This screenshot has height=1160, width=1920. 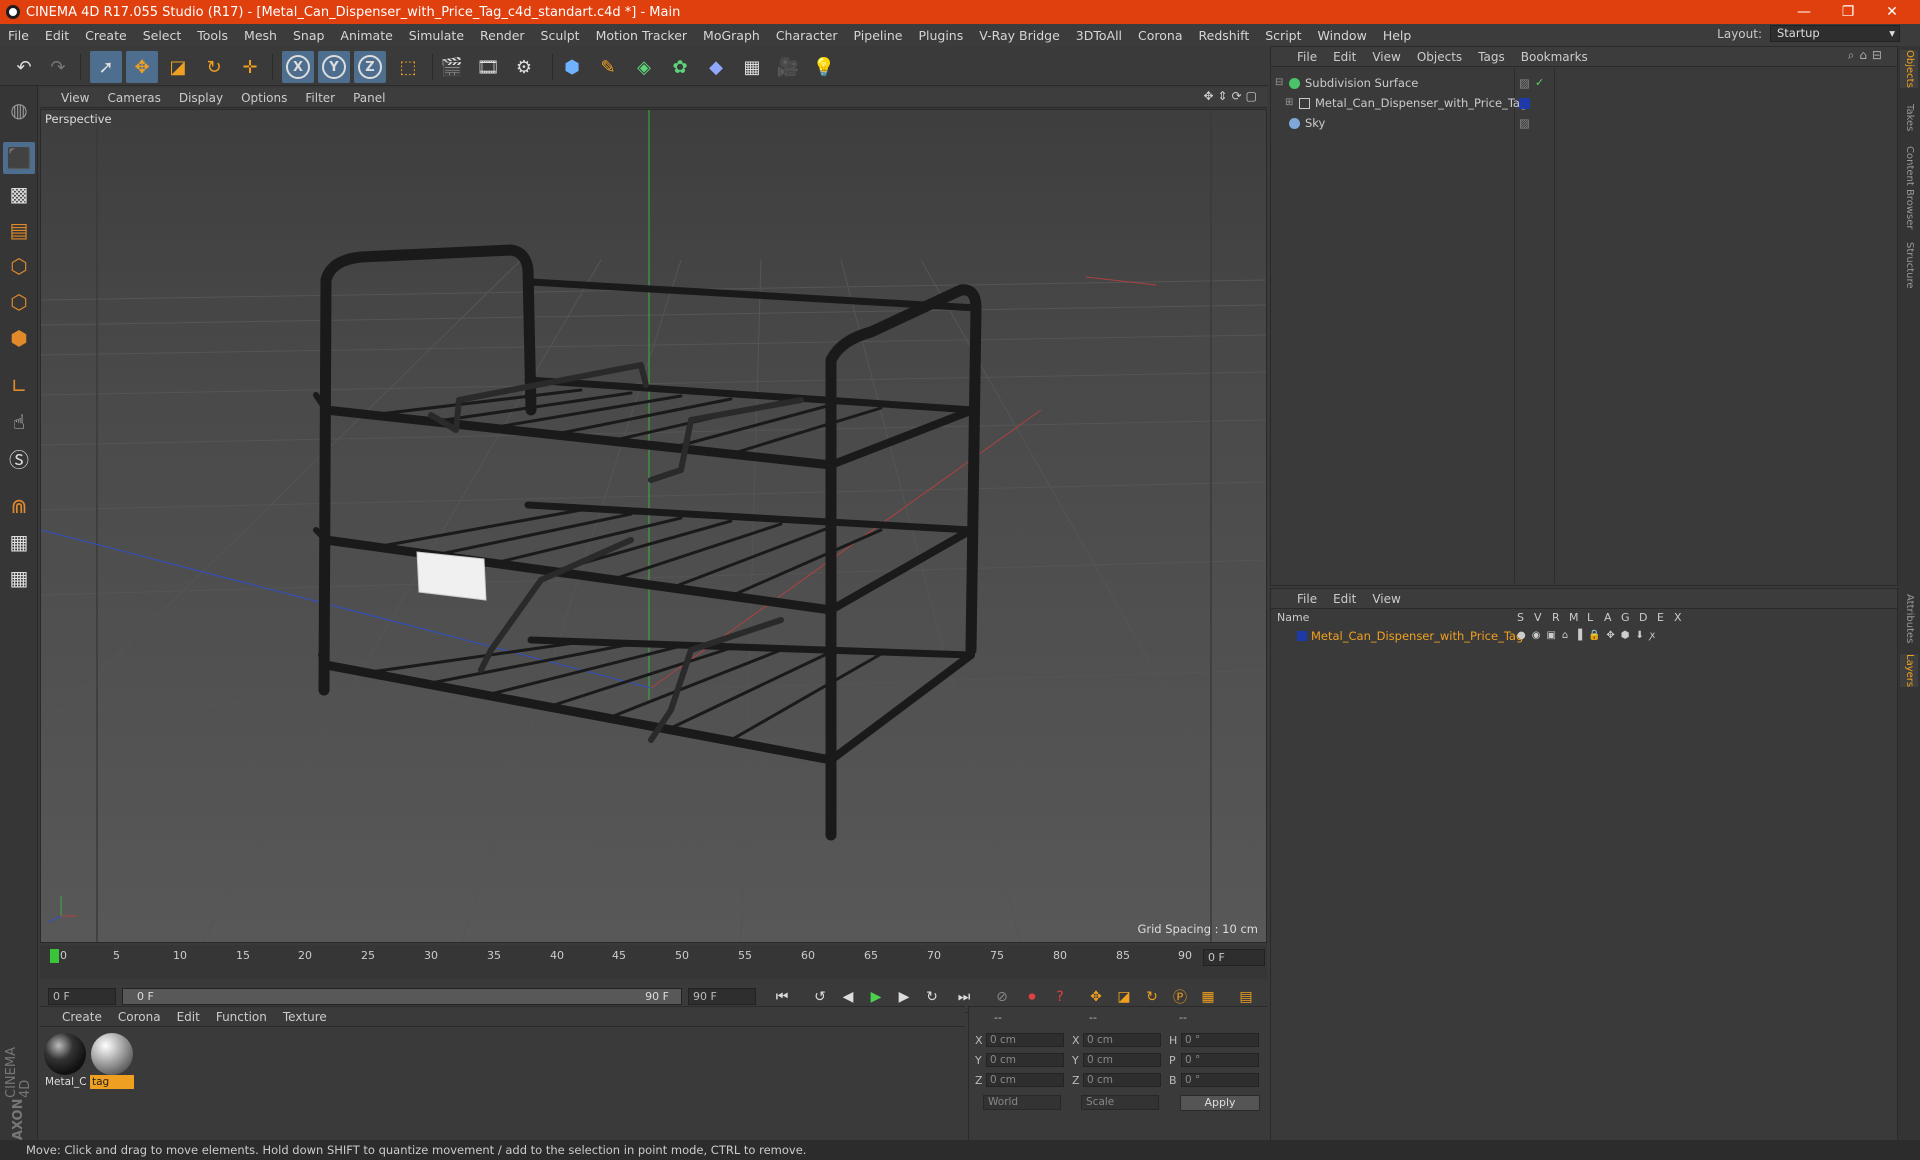 I want to click on coordinate-space-dropdown: World, so click(x=1022, y=1102).